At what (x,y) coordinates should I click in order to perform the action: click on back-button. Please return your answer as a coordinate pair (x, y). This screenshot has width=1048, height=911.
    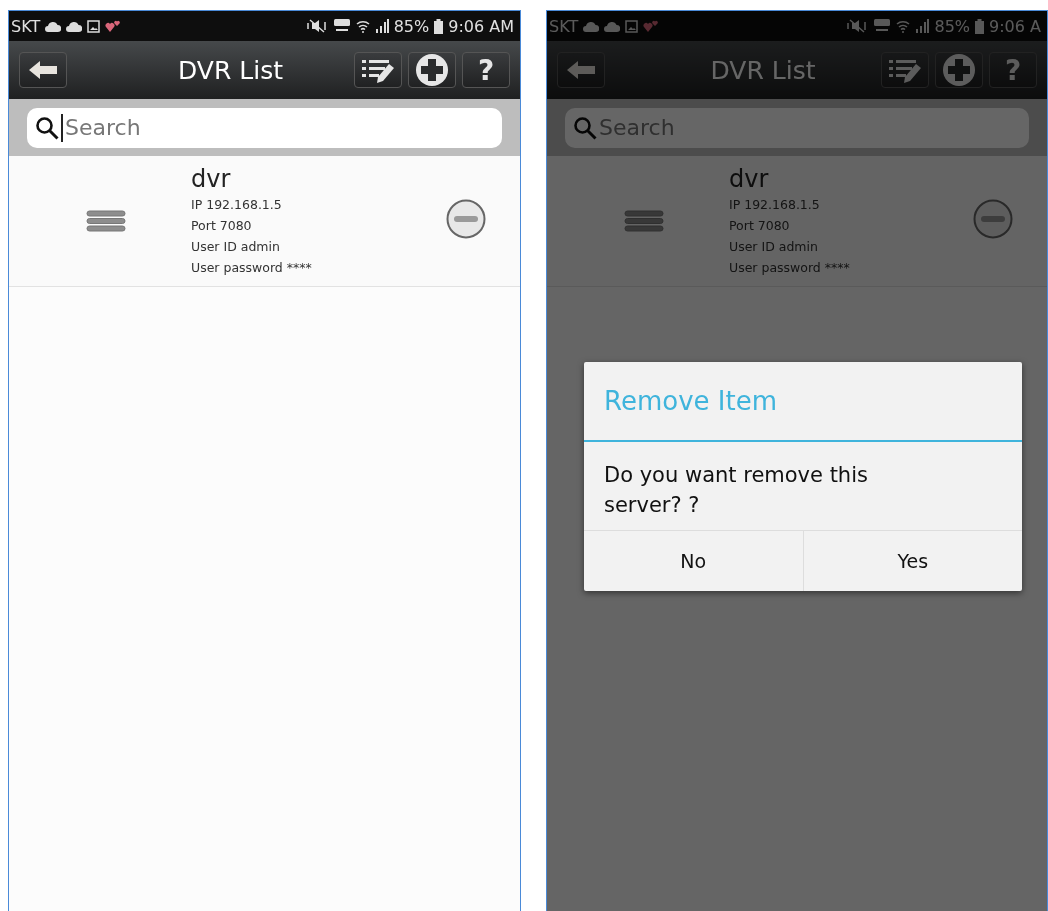
    Looking at the image, I should click on (43, 70).